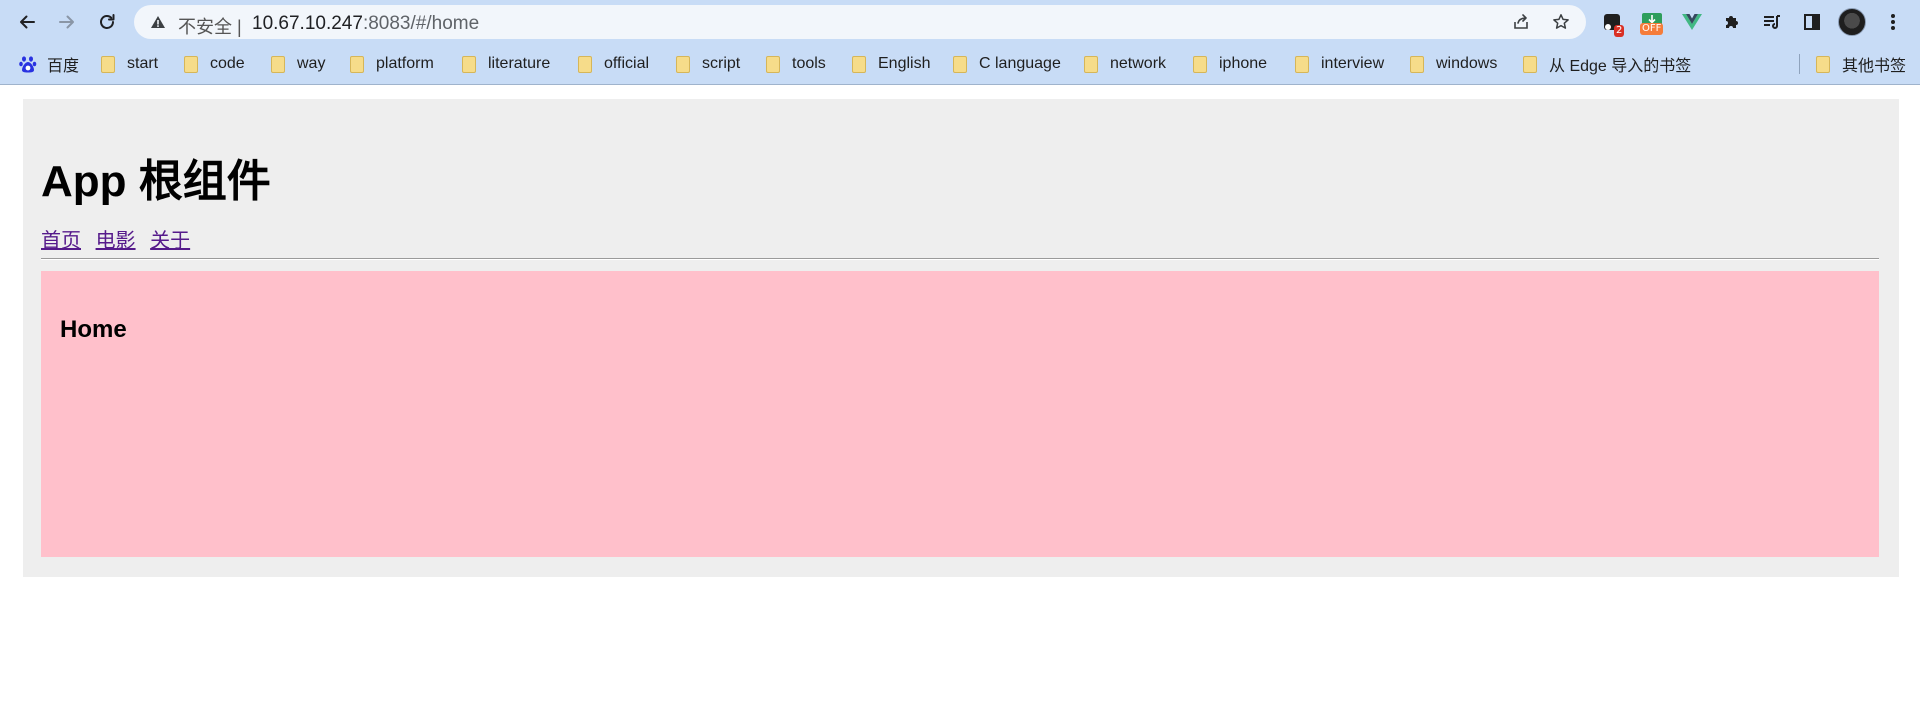 Image resolution: width=1920 pixels, height=701 pixels. I want to click on bookmark-label: 百度, so click(63, 66).